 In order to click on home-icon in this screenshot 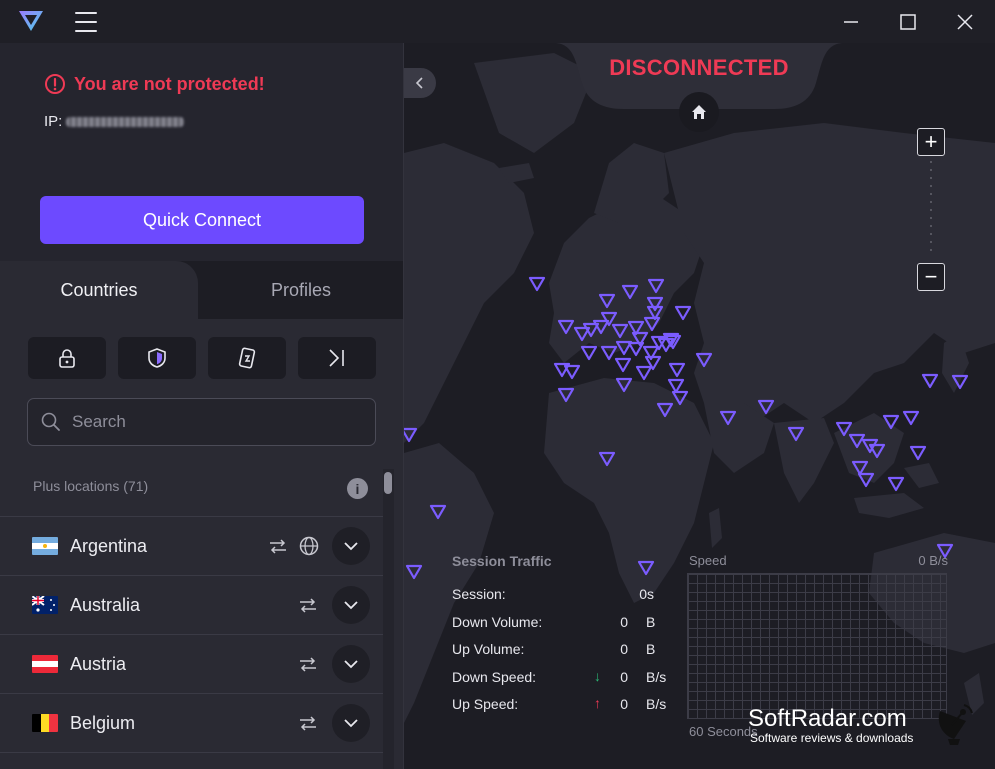, I will do `click(699, 112)`.